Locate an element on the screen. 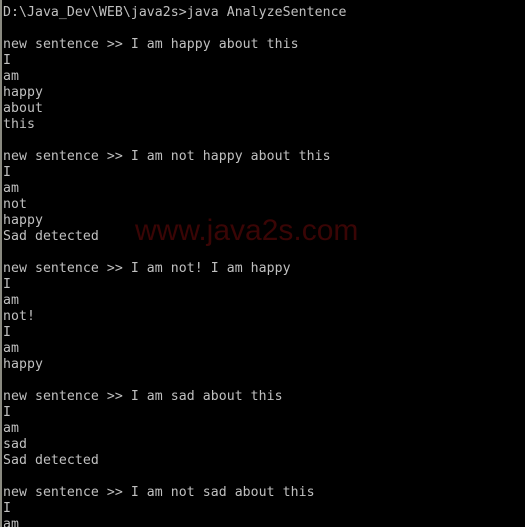 This screenshot has width=525, height=527. output-line: new sentence >> I am sad about this is located at coordinates (143, 396).